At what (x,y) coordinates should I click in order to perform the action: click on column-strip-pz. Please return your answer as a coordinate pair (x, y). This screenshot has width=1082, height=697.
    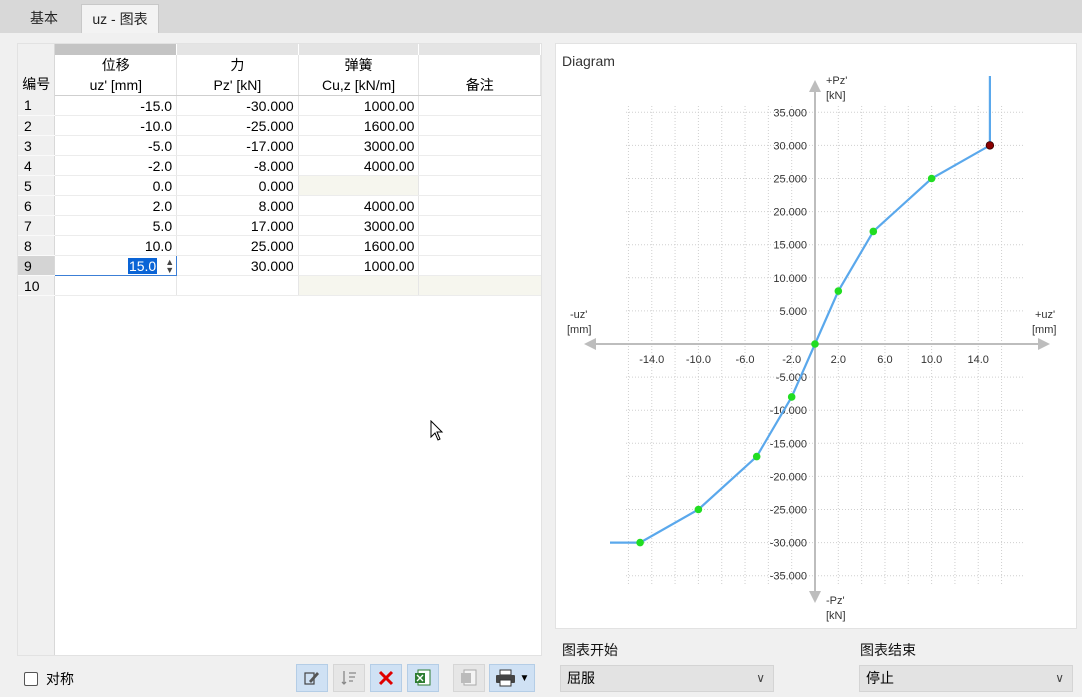
    Looking at the image, I should click on (237, 49).